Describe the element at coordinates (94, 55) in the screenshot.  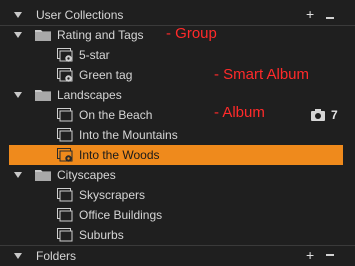
I see `album-label: 5-star` at that location.